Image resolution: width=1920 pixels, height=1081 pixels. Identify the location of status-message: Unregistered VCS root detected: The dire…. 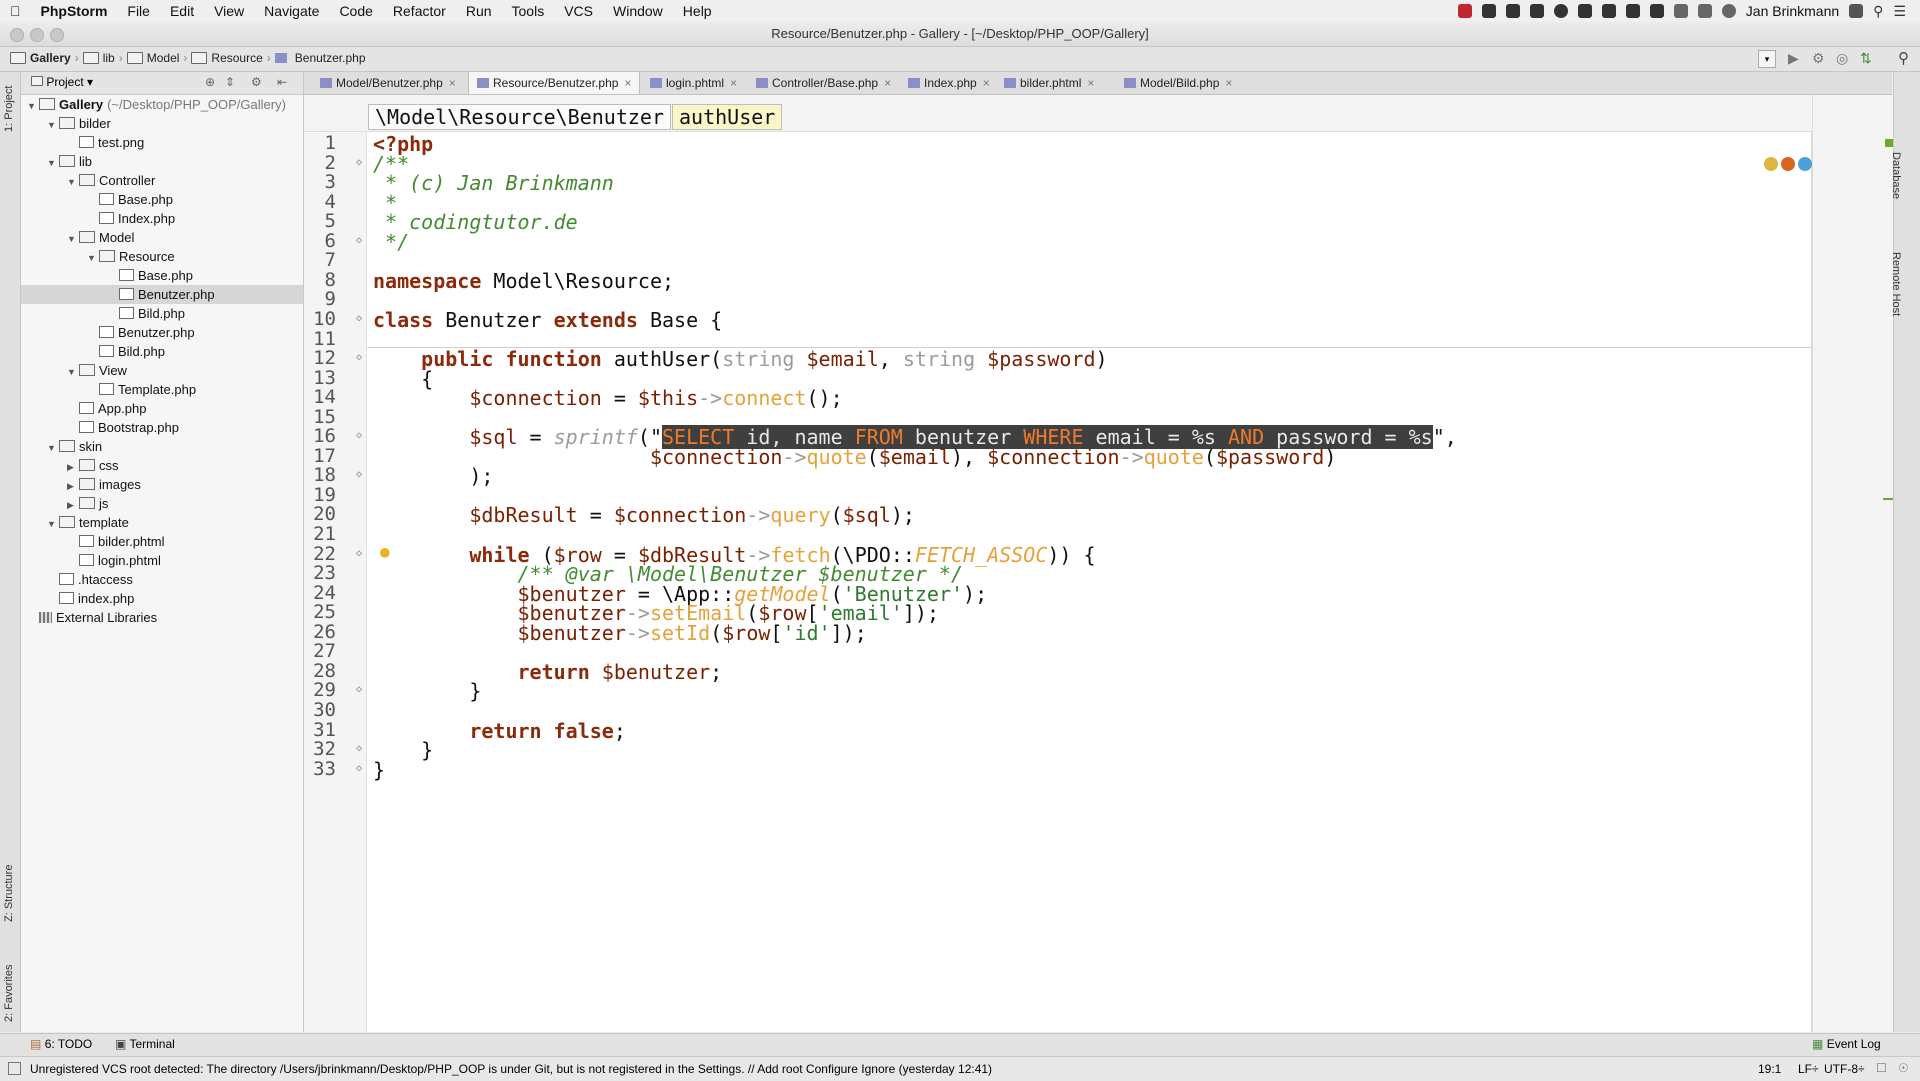
(511, 1069).